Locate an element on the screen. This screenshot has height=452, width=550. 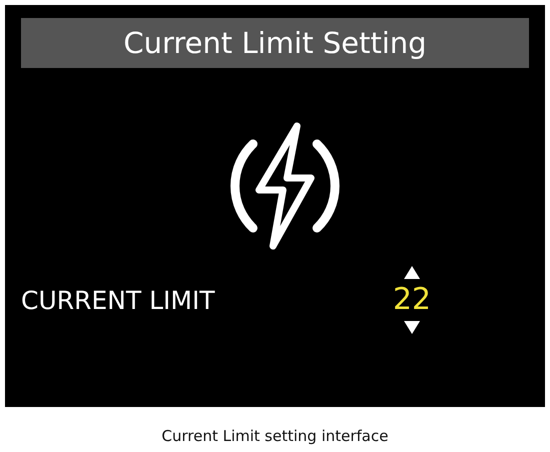
setting-value: 22 is located at coordinates (411, 300).